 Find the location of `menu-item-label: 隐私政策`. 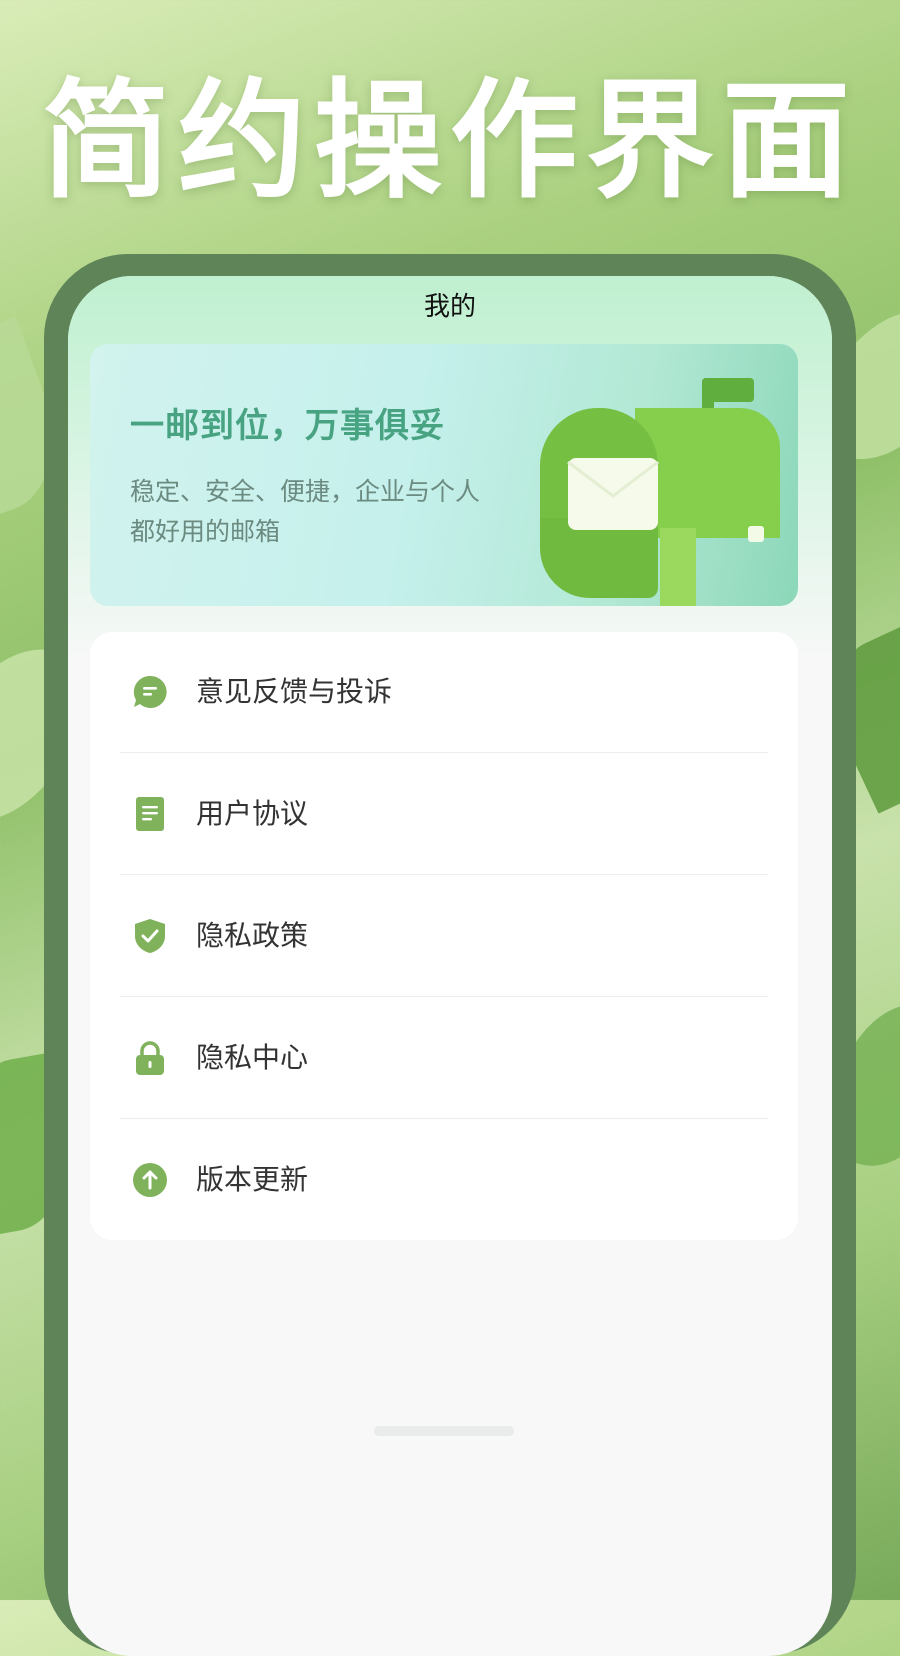

menu-item-label: 隐私政策 is located at coordinates (252, 935).